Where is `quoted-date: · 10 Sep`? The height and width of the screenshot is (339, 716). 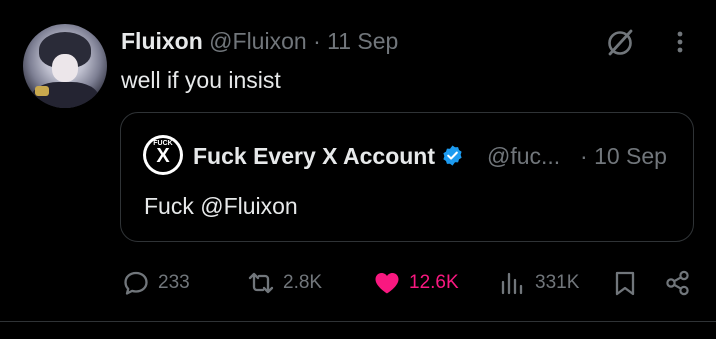
quoted-date: · 10 Sep is located at coordinates (623, 156).